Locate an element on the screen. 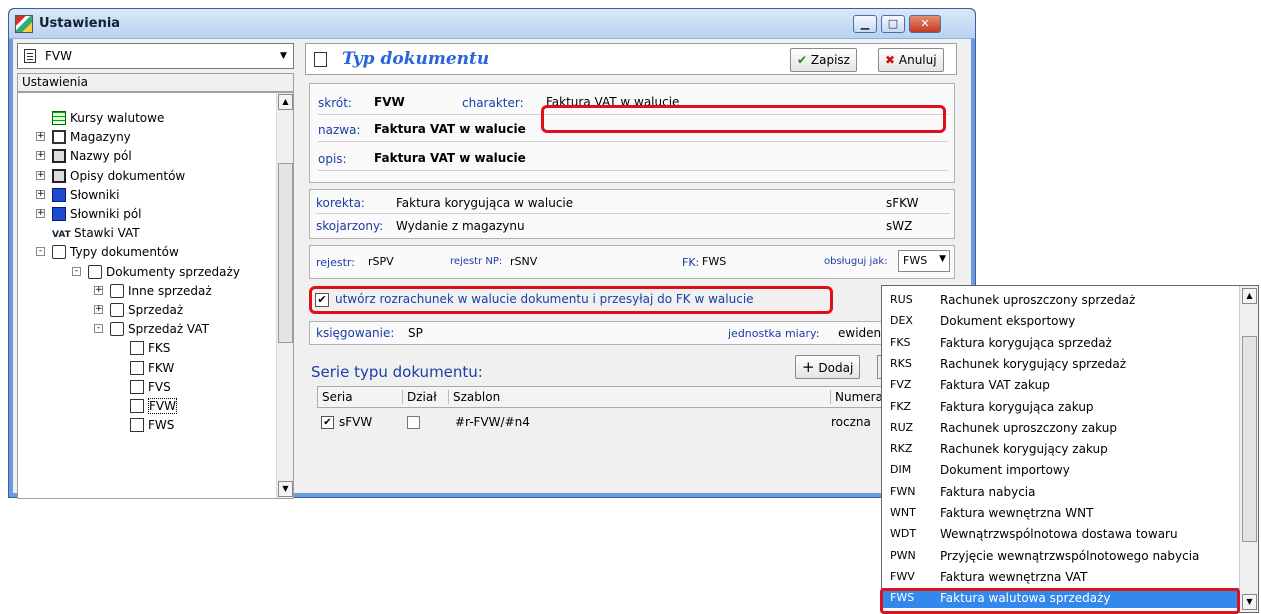 This screenshot has height=614, width=1261. tree-item: + Słowniki is located at coordinates (77, 195).